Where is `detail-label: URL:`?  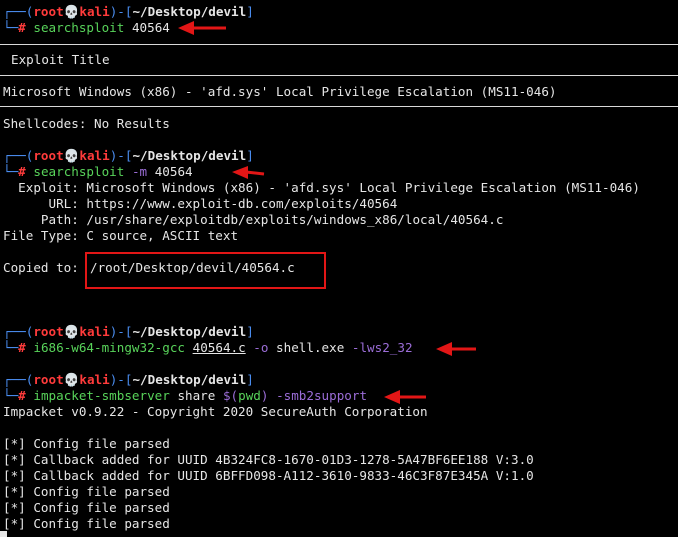 detail-label: URL: is located at coordinates (41, 203).